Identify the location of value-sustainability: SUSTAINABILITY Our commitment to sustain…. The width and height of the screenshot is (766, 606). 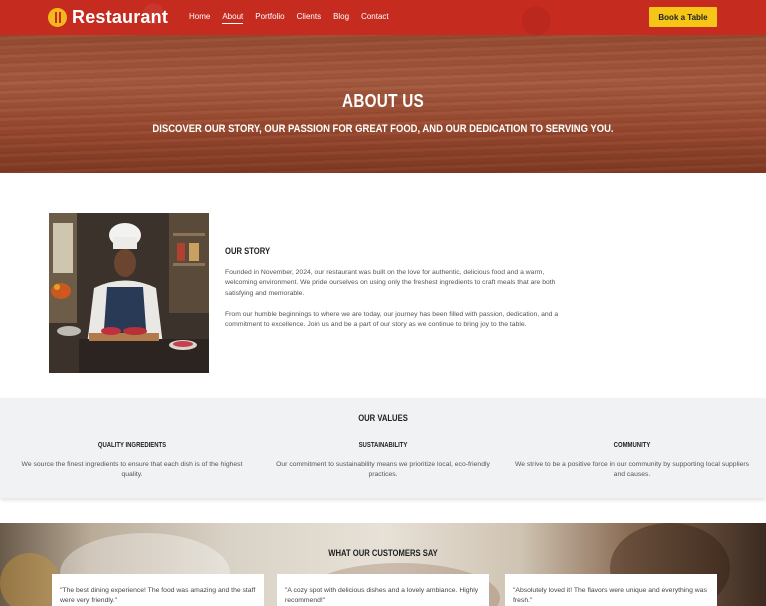
(383, 461).